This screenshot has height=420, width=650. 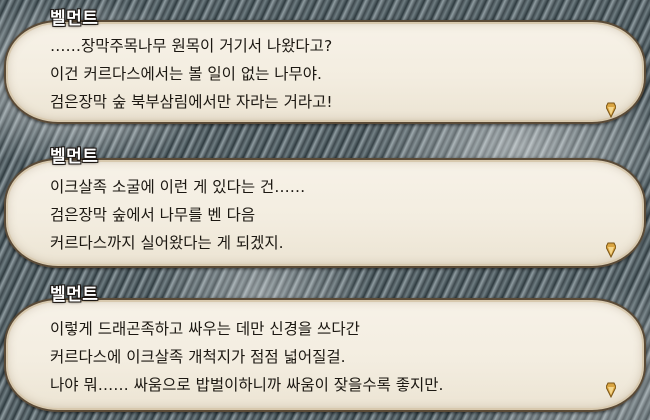 What do you see at coordinates (191, 102) in the screenshot?
I see `dialogue-line: 검은장막 숲 북부삼림에서만 자라는 거라고!` at bounding box center [191, 102].